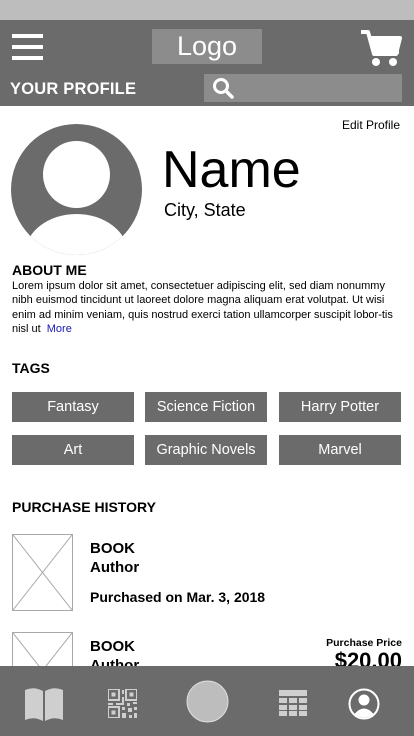 This screenshot has height=736, width=414. I want to click on logo: Logo, so click(207, 46).